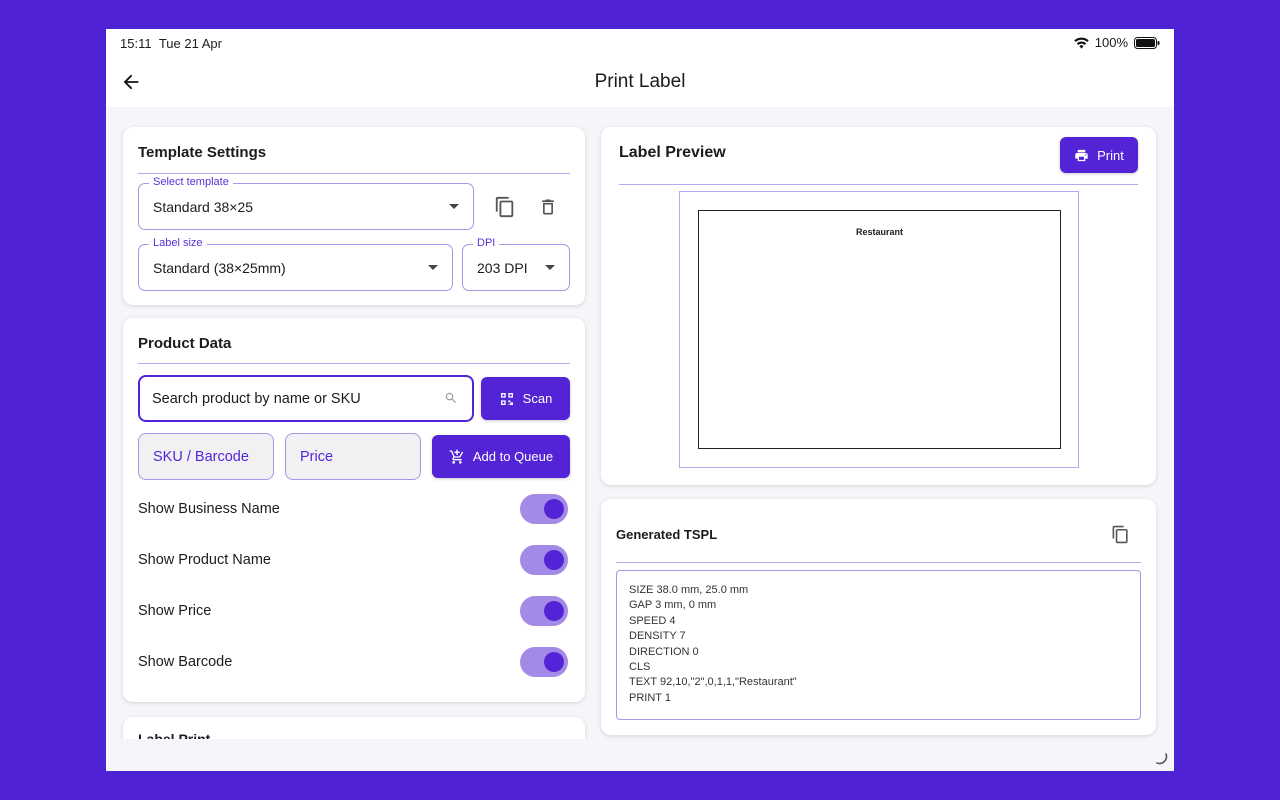  I want to click on select-template-dropdown: Select template Standard 38×25, so click(306, 203).